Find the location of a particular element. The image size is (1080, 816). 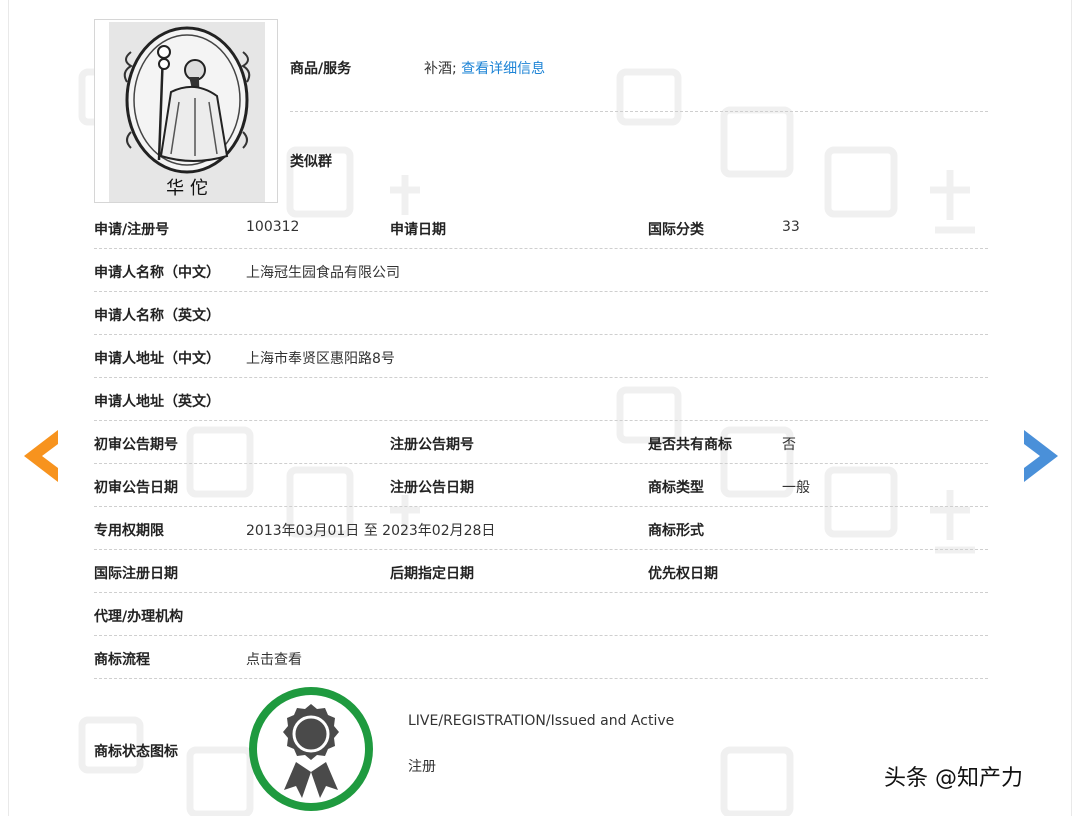

address-en-label: 申请人地址（英文） is located at coordinates (157, 402).